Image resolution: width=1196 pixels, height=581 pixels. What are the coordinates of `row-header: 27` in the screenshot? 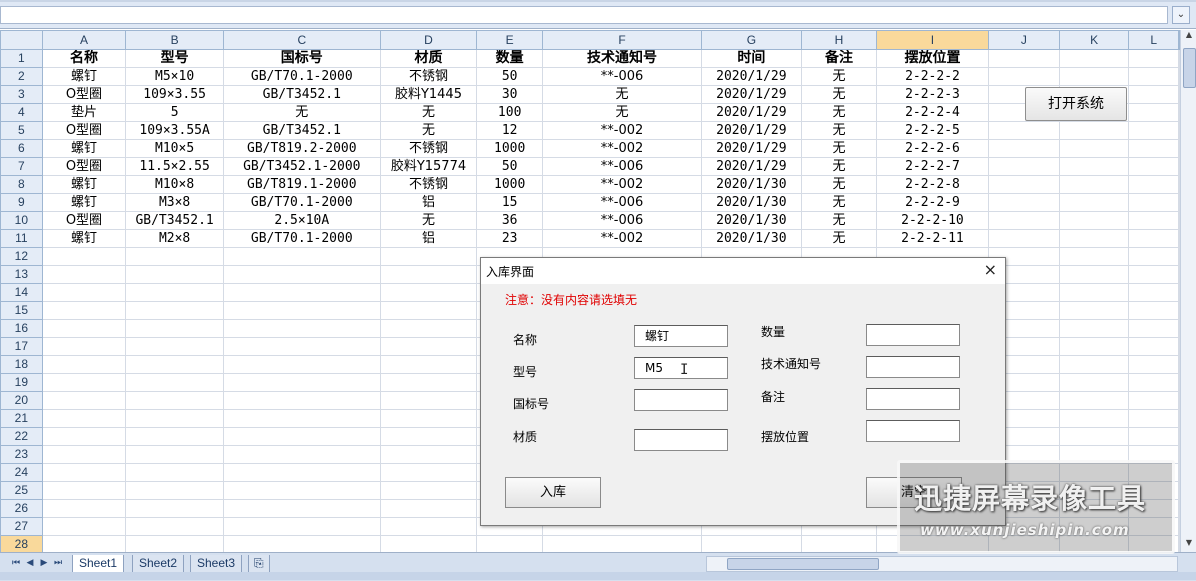 It's located at (21, 526).